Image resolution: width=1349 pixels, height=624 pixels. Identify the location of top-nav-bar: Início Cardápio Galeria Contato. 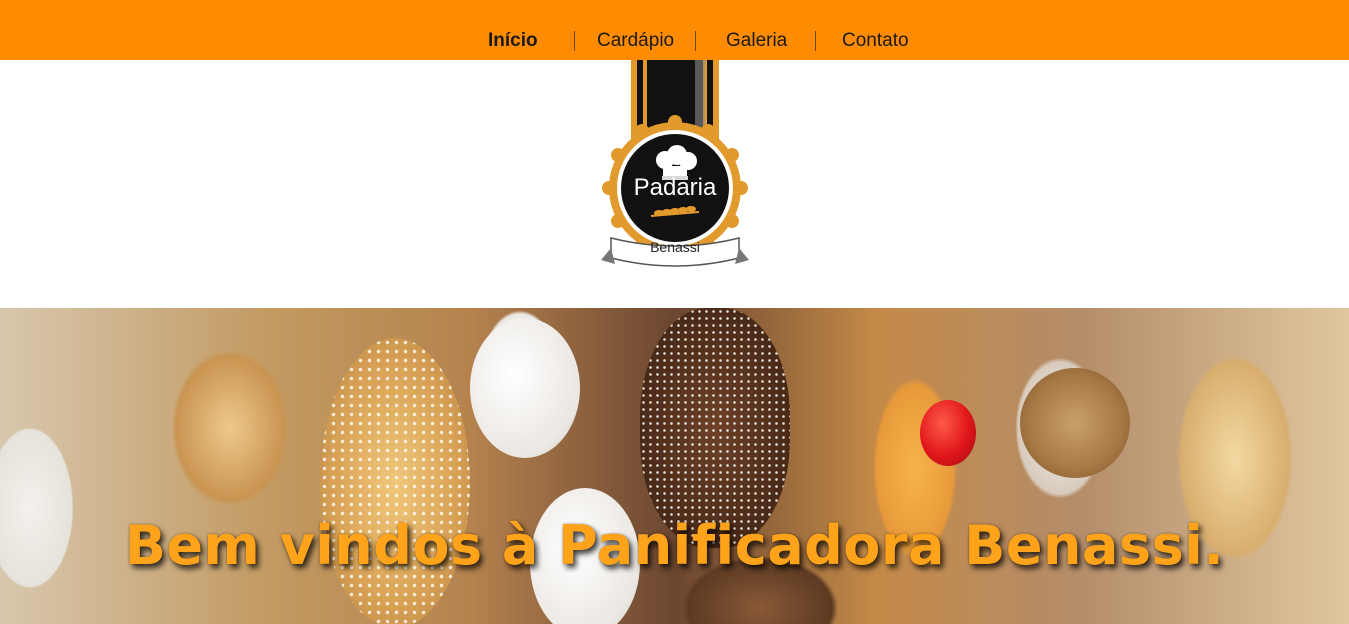
(674, 30).